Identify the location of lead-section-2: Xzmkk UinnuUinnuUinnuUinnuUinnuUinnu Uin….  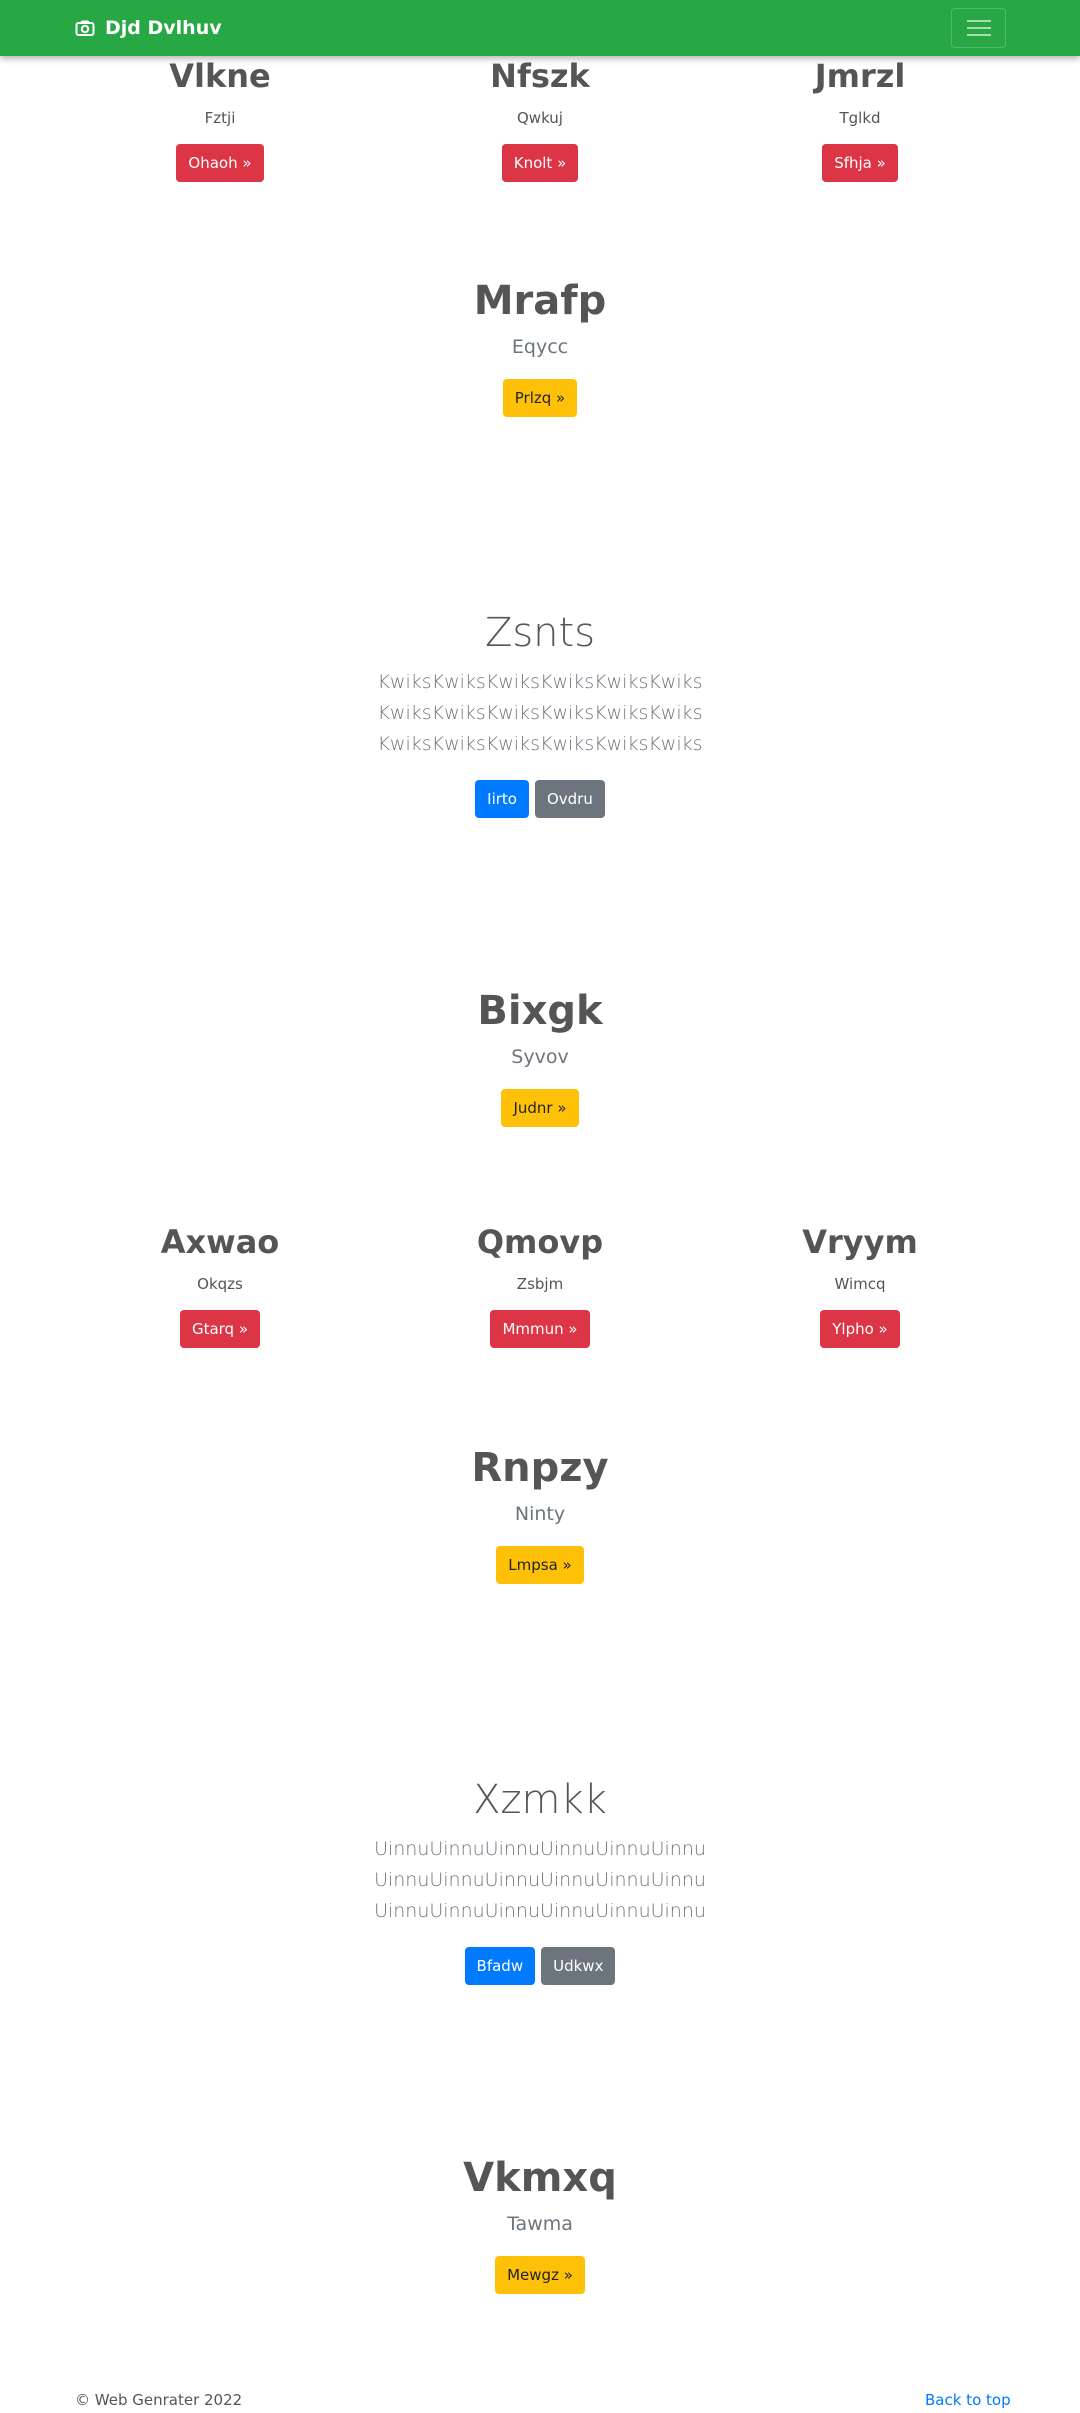
(540, 1880).